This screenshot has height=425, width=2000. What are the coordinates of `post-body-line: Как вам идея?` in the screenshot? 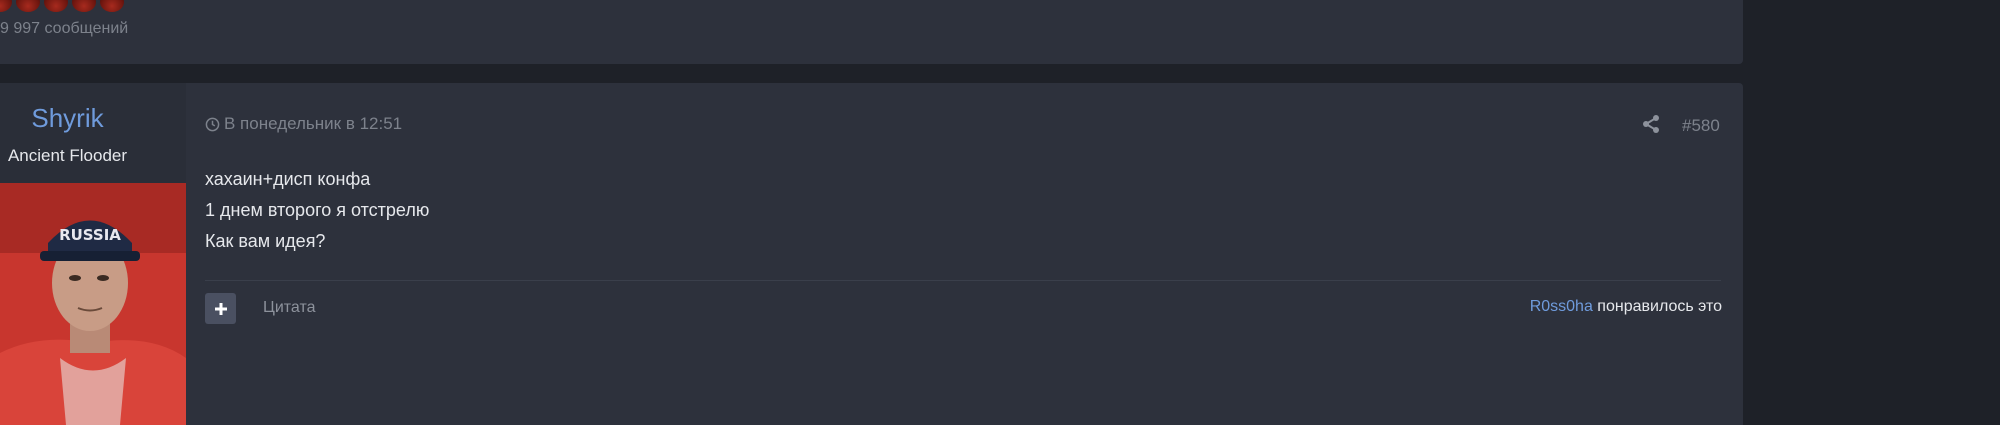 It's located at (265, 241).